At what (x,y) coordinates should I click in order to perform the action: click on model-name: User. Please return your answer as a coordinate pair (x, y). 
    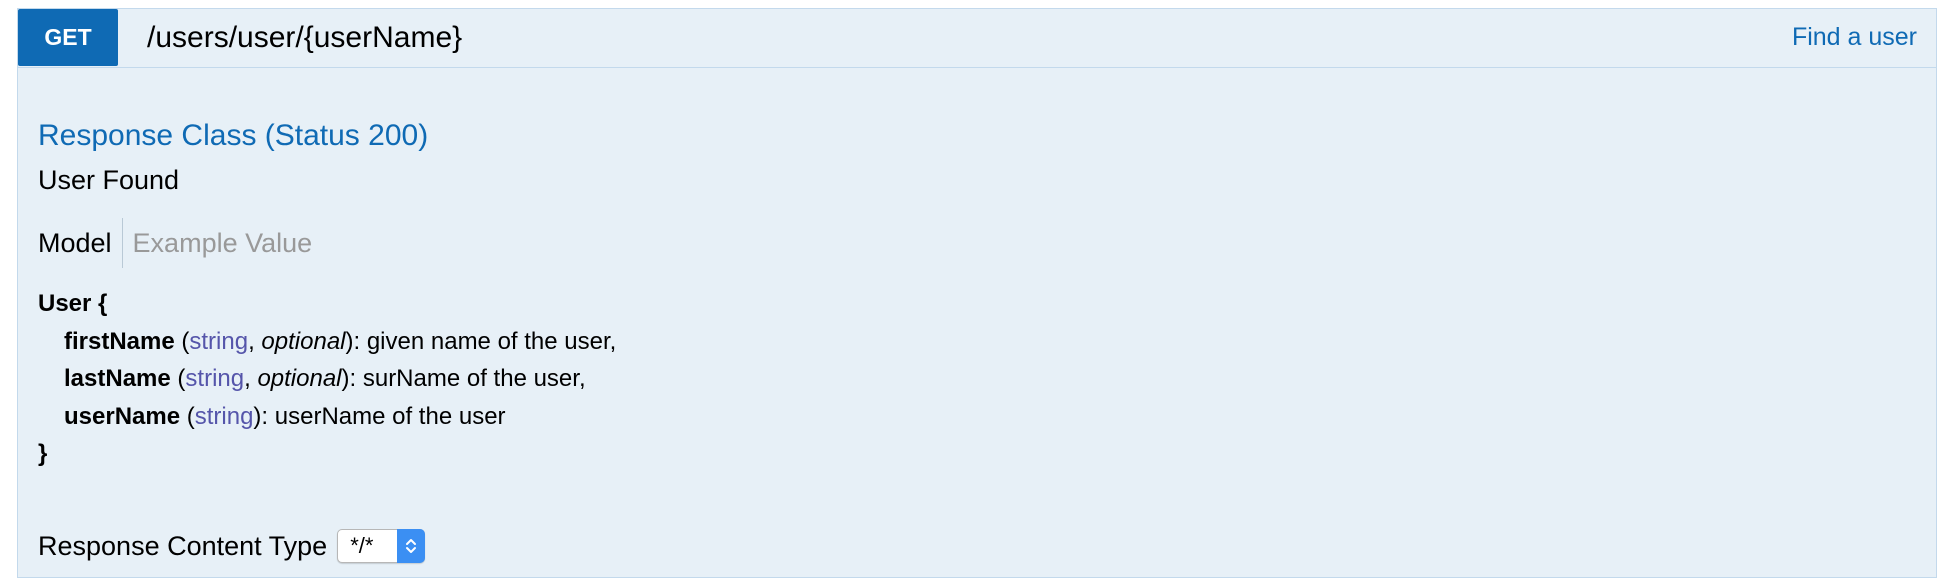
    Looking at the image, I should click on (65, 303).